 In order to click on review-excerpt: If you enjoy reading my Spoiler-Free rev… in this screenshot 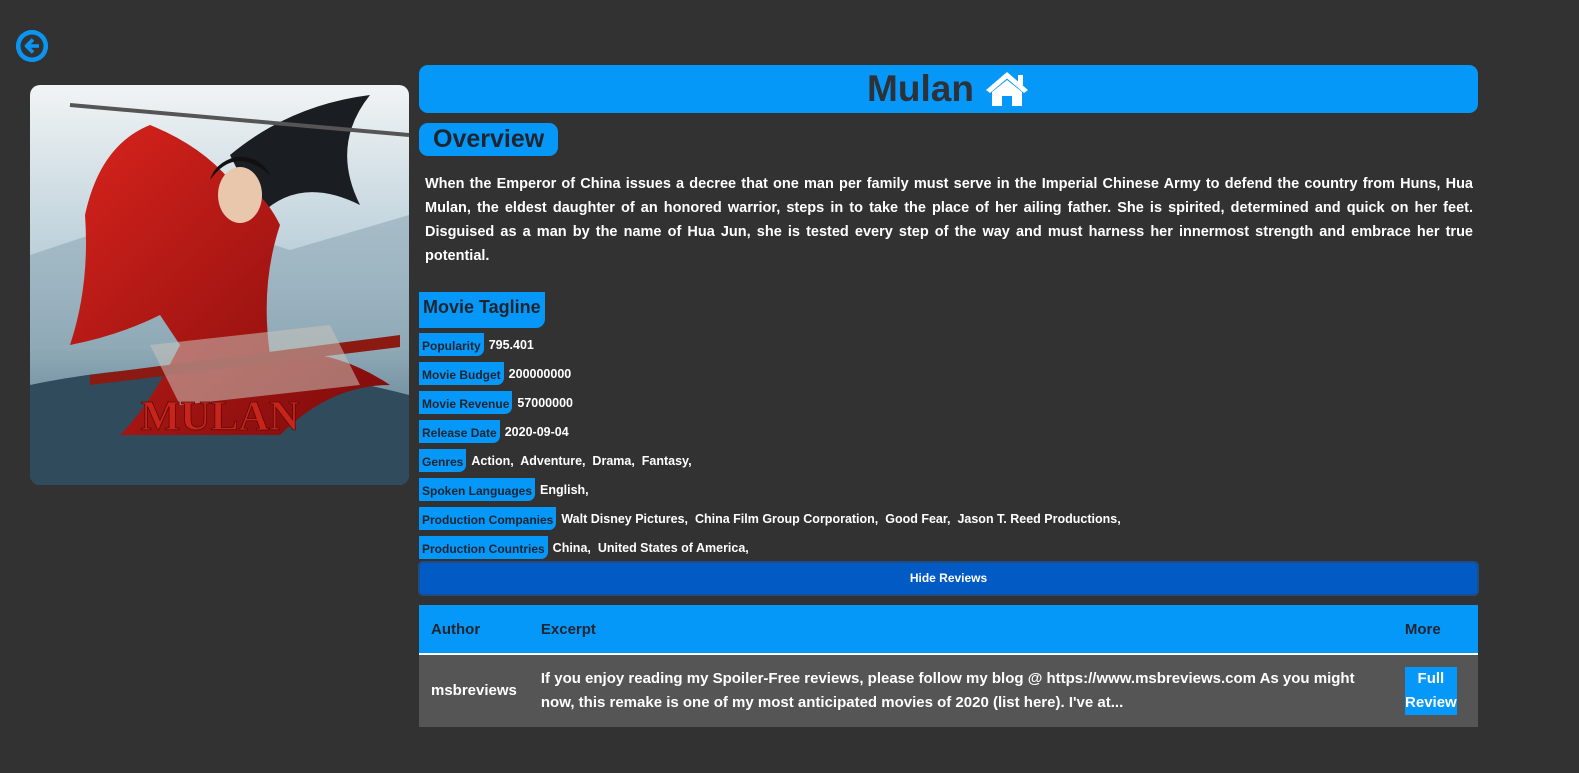, I will do `click(947, 690)`.